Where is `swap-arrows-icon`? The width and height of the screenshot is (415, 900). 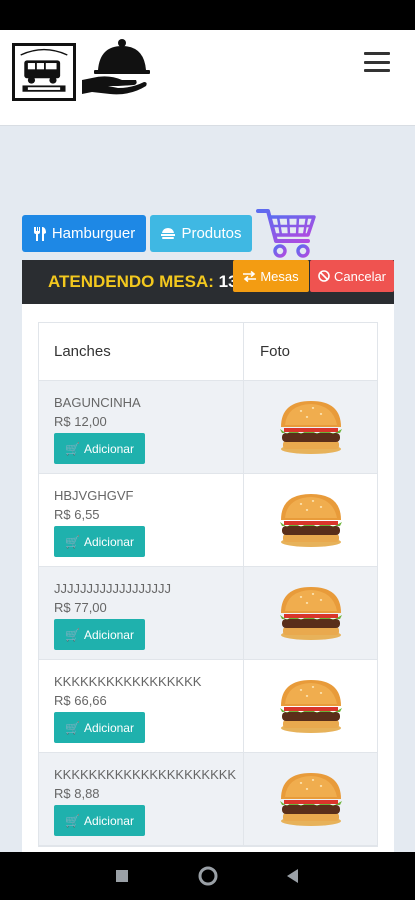 swap-arrows-icon is located at coordinates (250, 276).